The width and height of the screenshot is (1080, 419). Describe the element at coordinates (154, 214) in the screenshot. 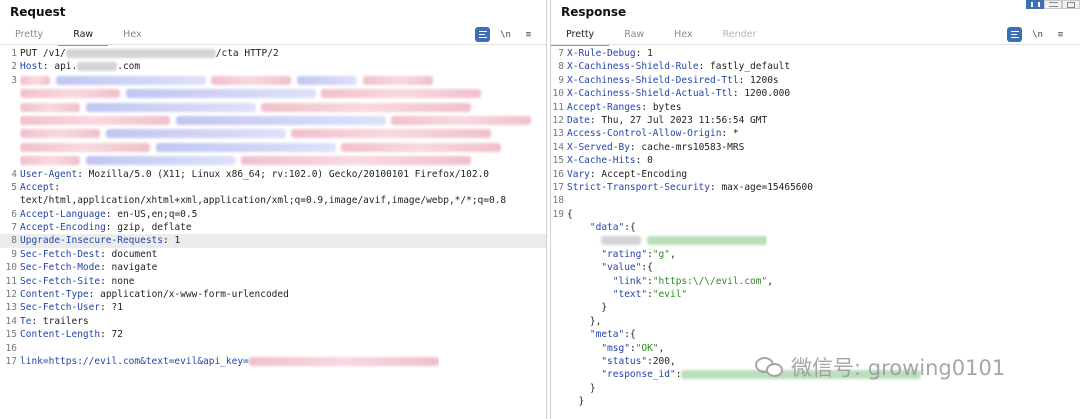

I see `header-value: en-US,en;q=0.5` at that location.